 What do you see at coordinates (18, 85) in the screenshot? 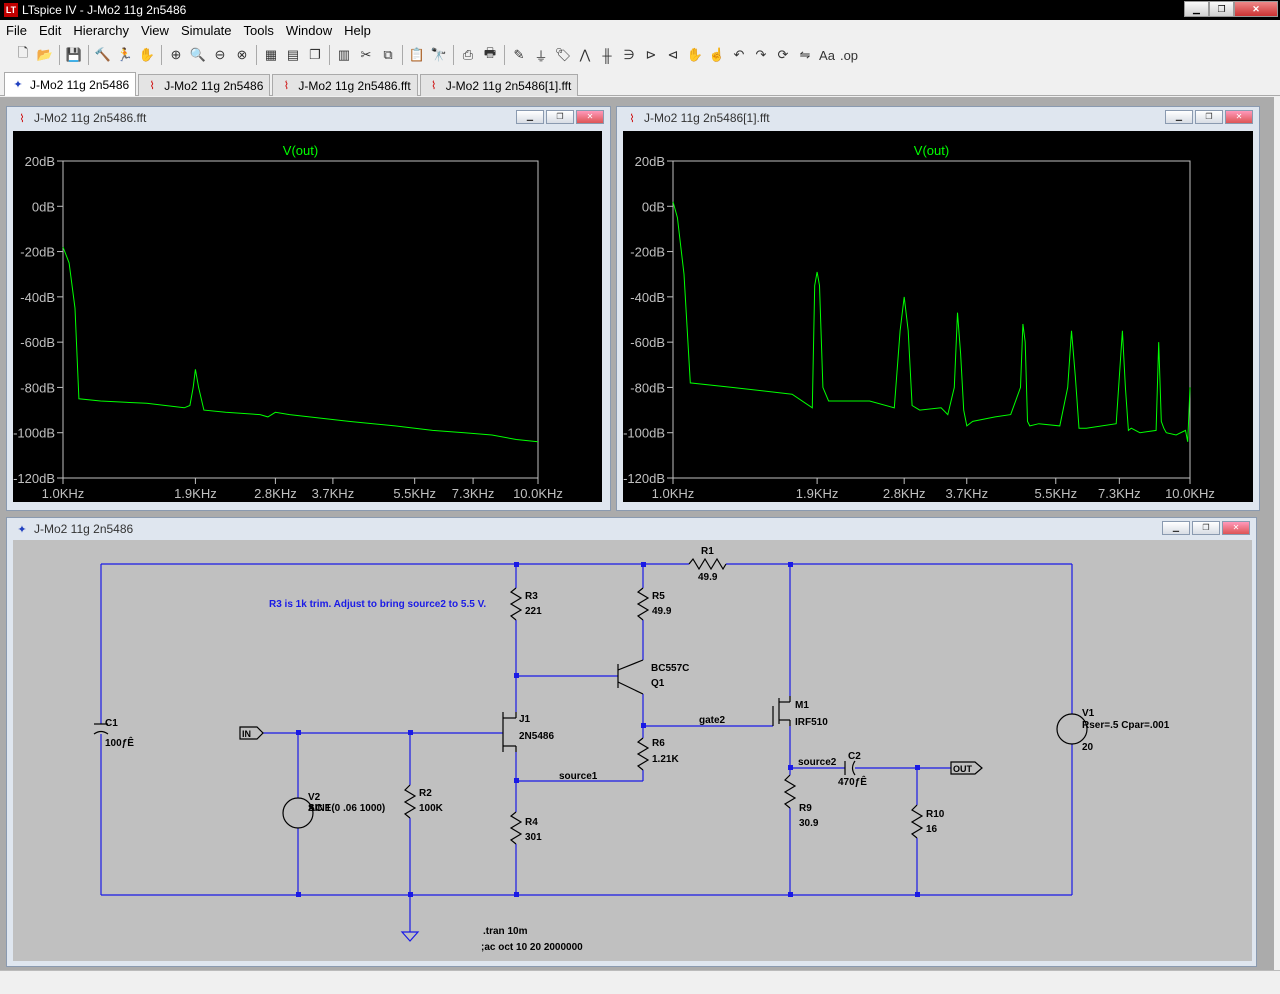
I see `schematic-icon: ✦` at bounding box center [18, 85].